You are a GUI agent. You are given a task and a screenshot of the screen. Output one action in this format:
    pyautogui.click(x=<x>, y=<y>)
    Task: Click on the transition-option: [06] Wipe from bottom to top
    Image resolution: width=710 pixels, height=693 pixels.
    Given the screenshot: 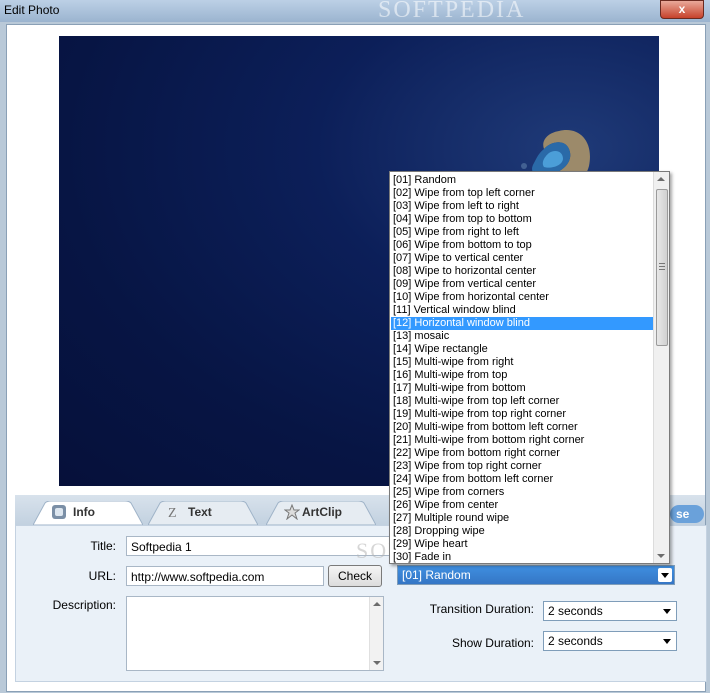 What is the action you would take?
    pyautogui.click(x=522, y=245)
    